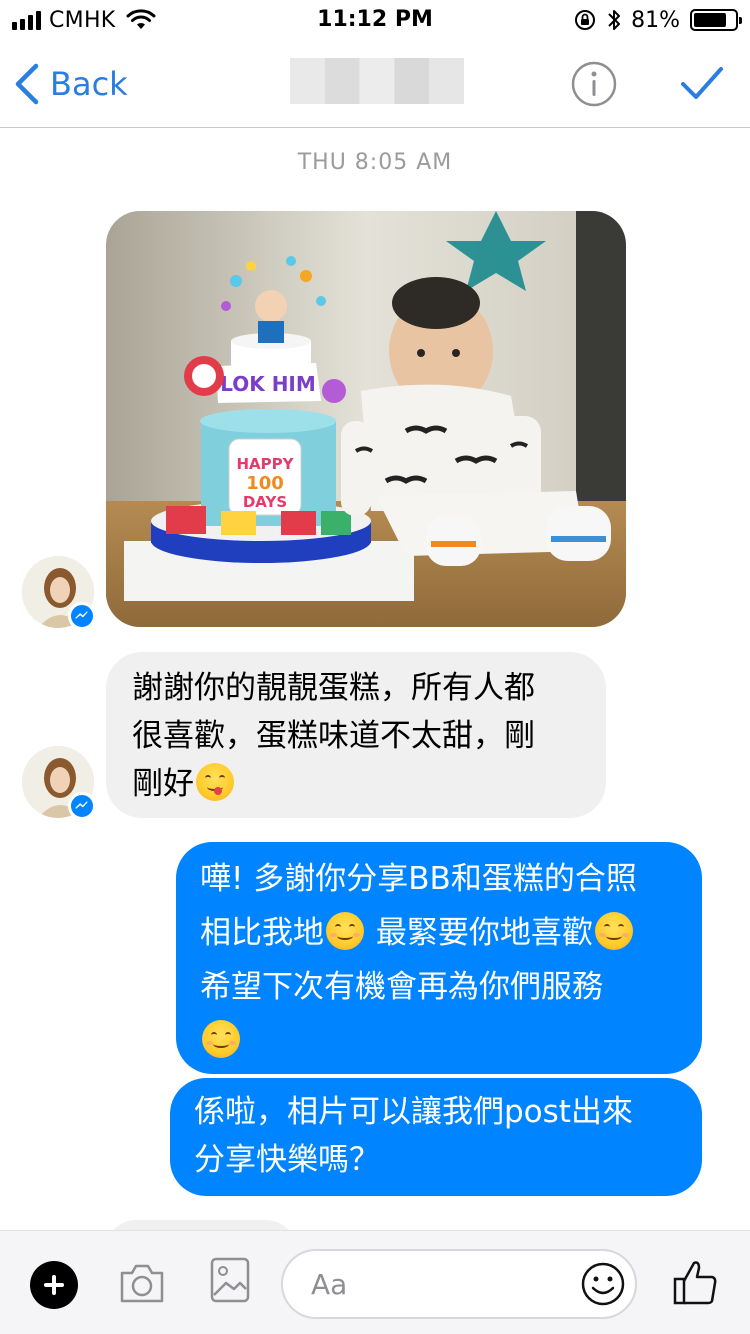  What do you see at coordinates (401, 987) in the screenshot?
I see `message-line: 希望下次有機會再為你們服務` at bounding box center [401, 987].